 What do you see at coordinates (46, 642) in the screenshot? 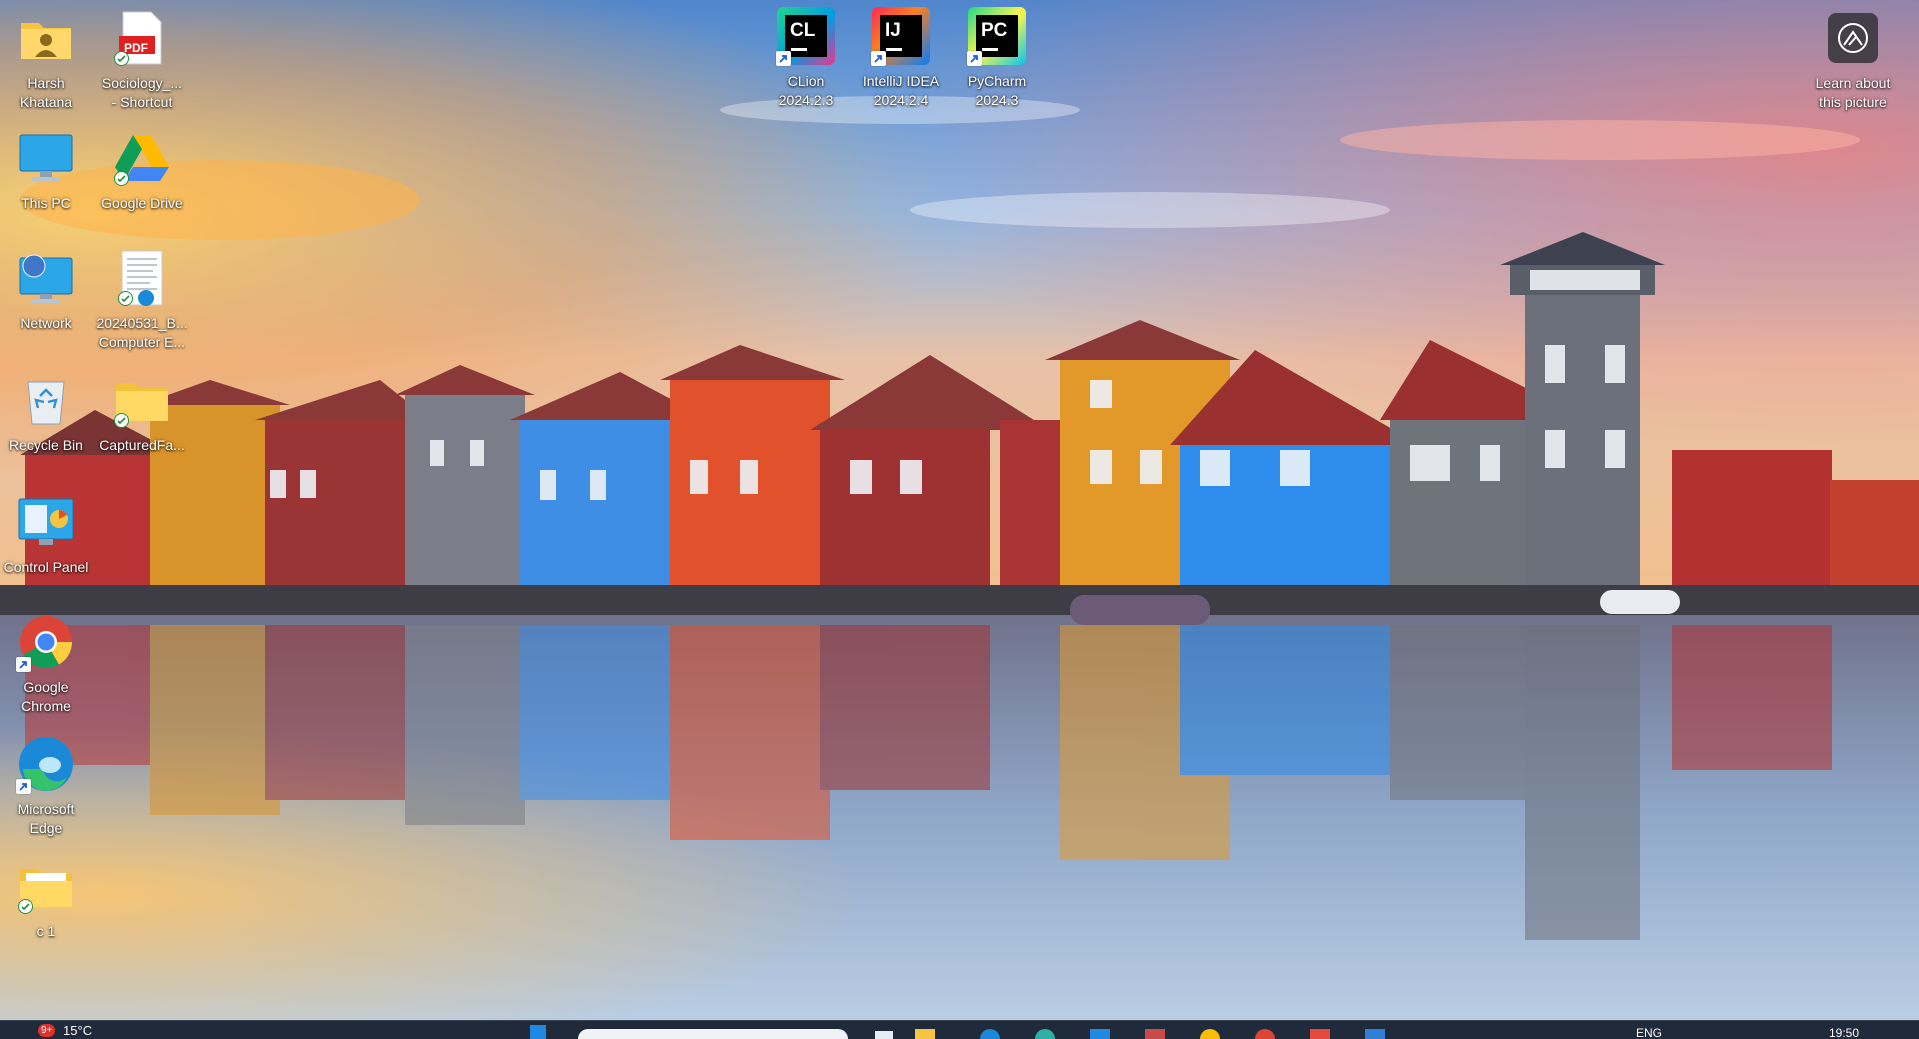
I see `chrome-icon` at bounding box center [46, 642].